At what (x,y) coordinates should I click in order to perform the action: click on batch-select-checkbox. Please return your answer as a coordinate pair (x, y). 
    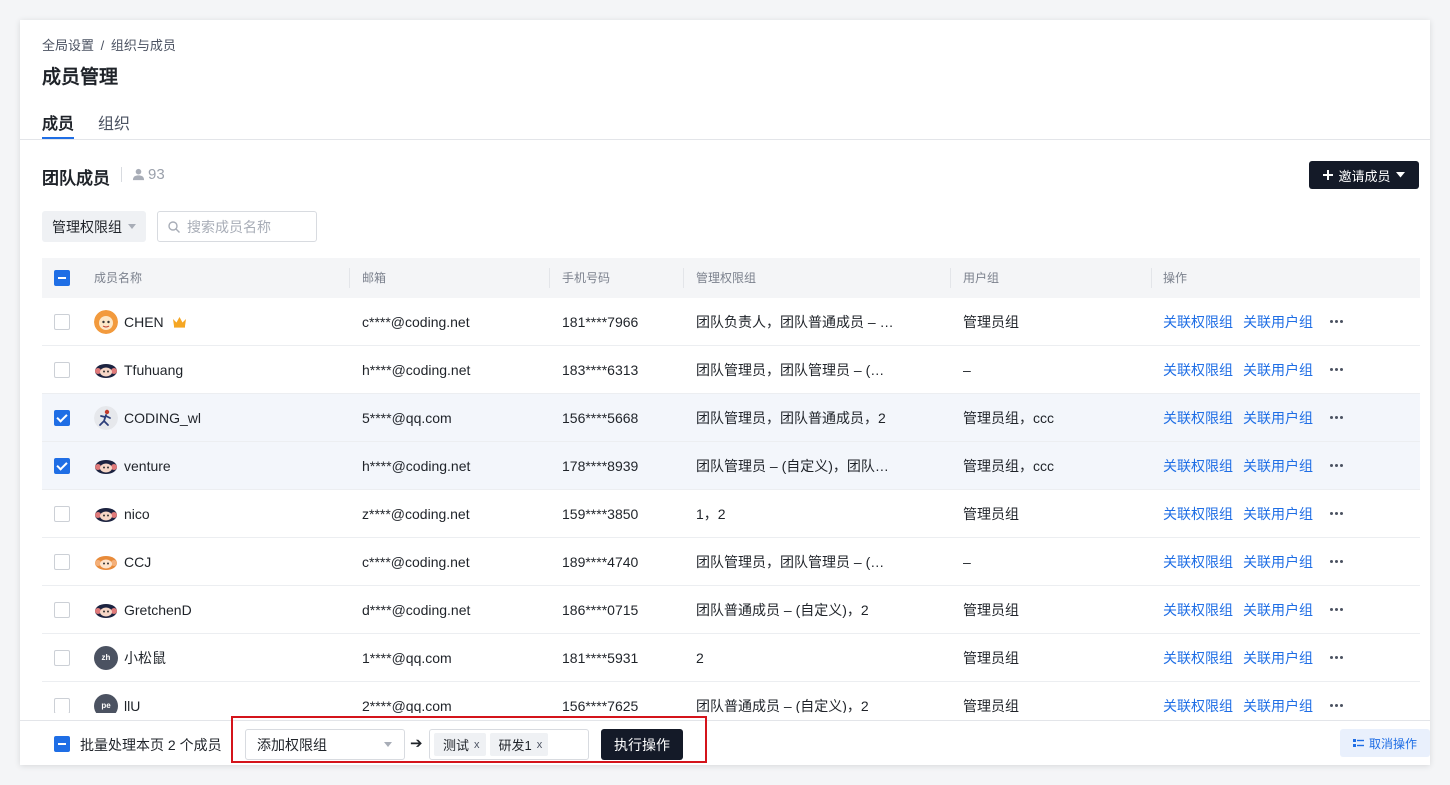
    Looking at the image, I should click on (62, 744).